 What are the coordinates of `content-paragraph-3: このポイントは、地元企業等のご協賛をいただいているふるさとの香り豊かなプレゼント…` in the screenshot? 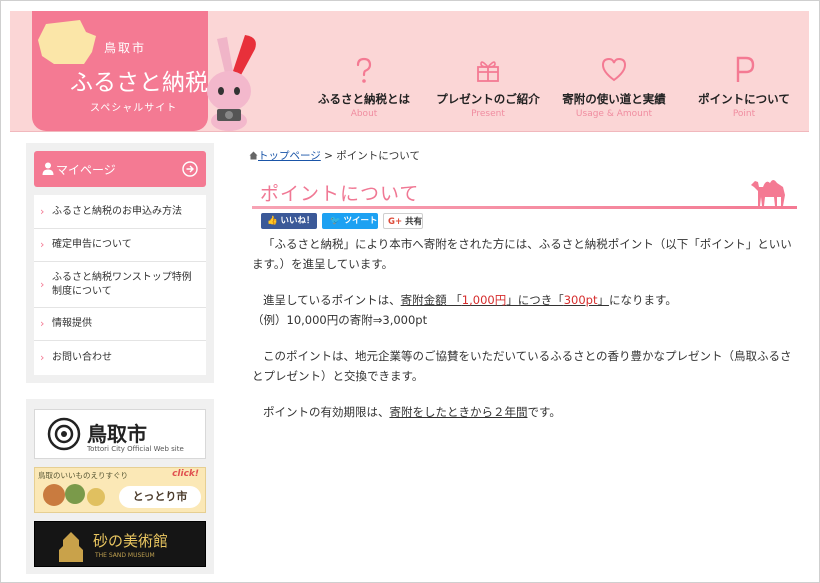 It's located at (524, 366).